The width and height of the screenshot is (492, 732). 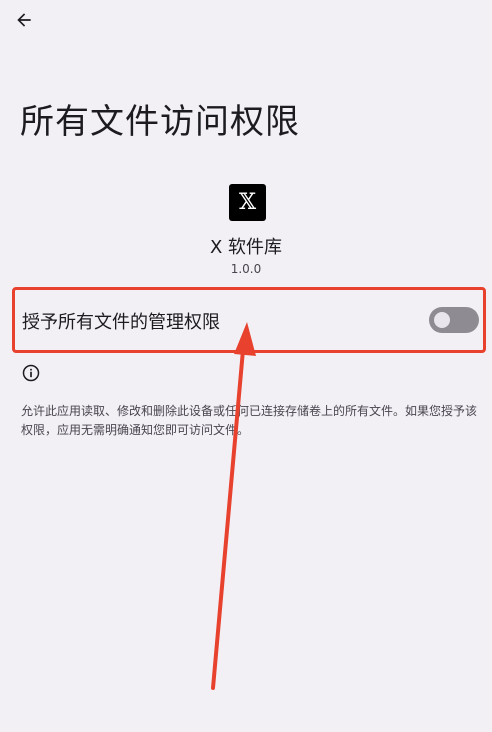 What do you see at coordinates (246, 247) in the screenshot?
I see `app-name: X 软件库` at bounding box center [246, 247].